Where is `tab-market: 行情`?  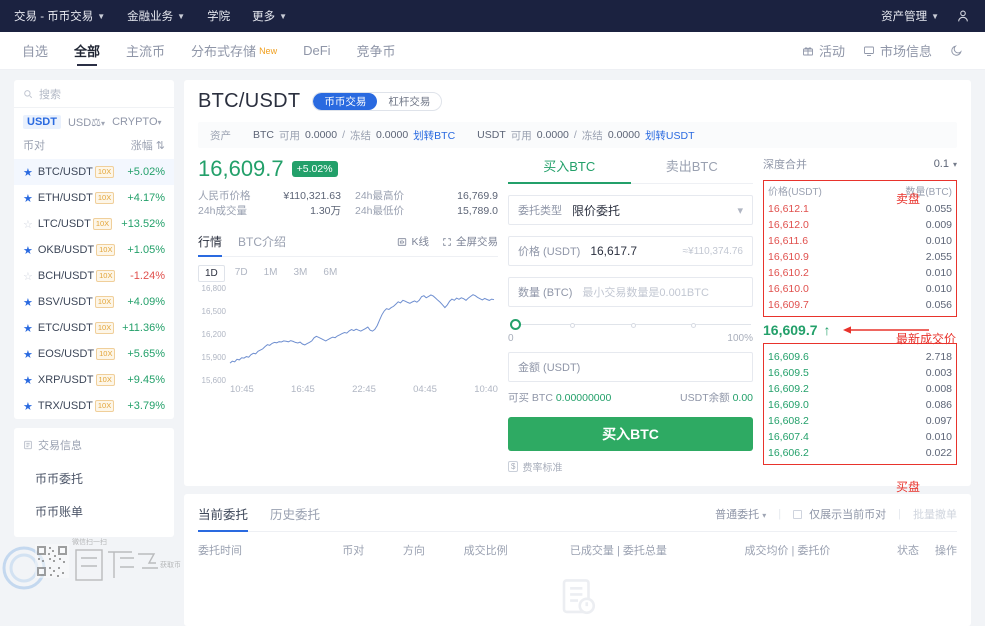
tab-market: 行情 is located at coordinates (210, 245).